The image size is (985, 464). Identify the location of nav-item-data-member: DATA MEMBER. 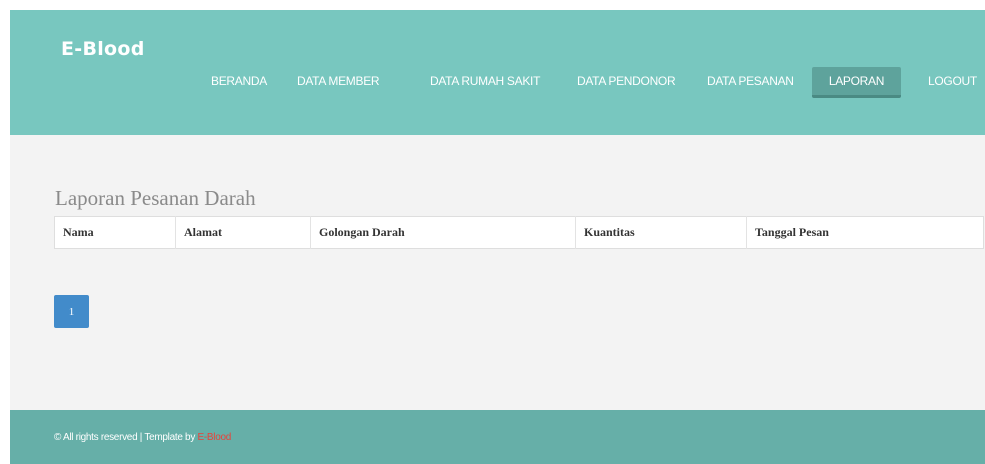
(338, 81).